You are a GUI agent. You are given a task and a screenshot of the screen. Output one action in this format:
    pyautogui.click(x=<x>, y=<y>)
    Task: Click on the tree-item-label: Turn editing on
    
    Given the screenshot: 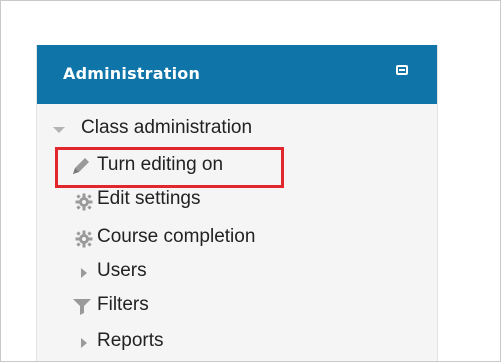 What is the action you would take?
    pyautogui.click(x=160, y=164)
    